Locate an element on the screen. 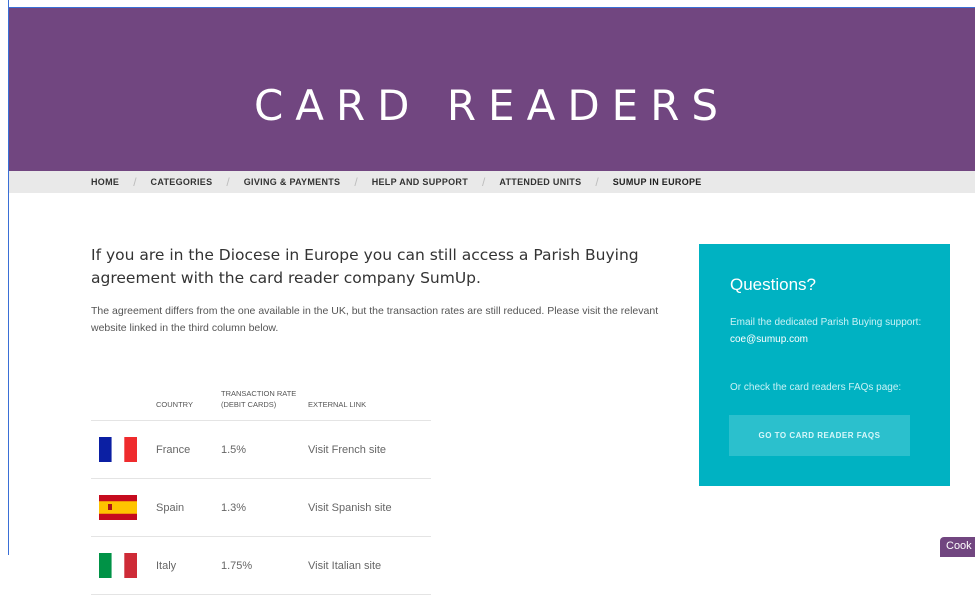  faq-prompt: Or check the card readers FAQs page: is located at coordinates (816, 387).